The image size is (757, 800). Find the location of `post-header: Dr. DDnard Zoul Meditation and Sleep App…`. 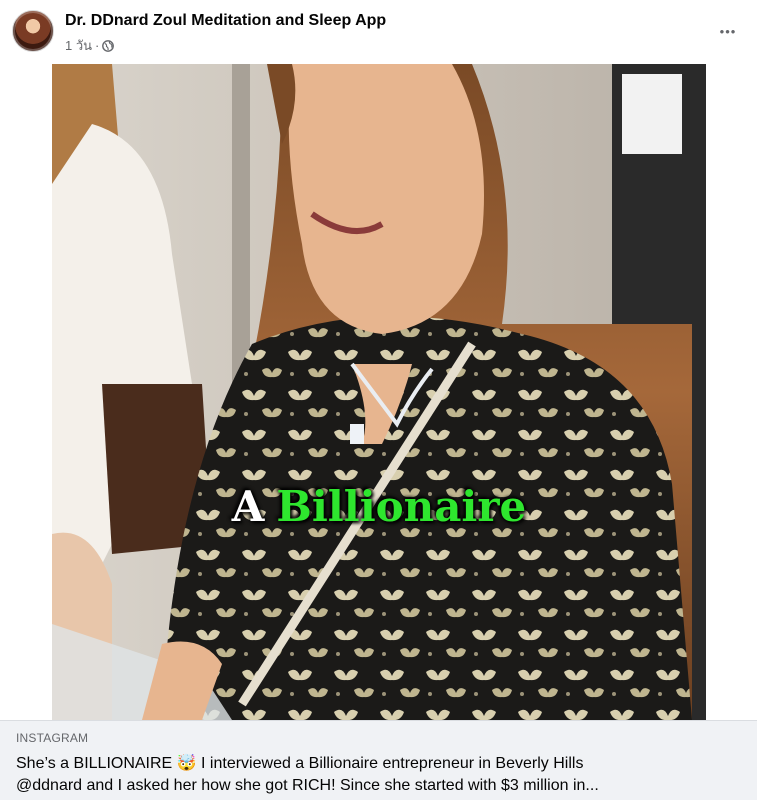

post-header: Dr. DDnard Zoul Meditation and Sleep App… is located at coordinates (378, 32).